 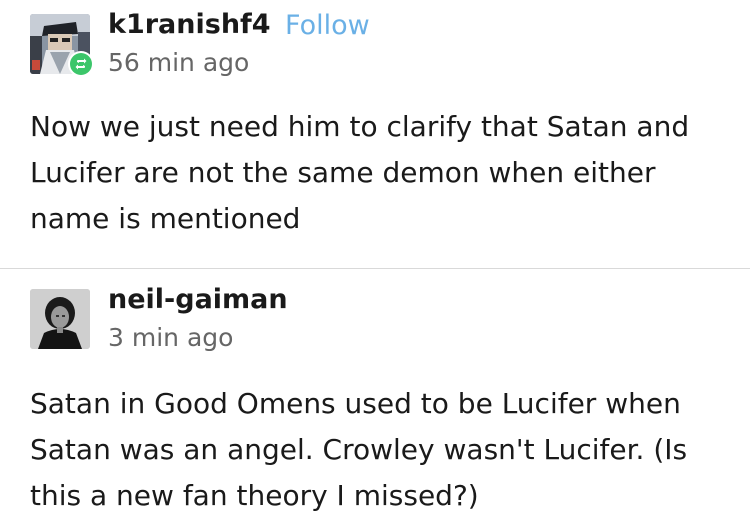 I want to click on user-avatar-icon, so click(x=60, y=319).